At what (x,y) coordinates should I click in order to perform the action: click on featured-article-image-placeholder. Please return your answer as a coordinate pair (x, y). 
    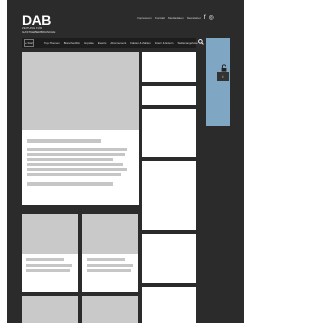
    Looking at the image, I should click on (80, 91).